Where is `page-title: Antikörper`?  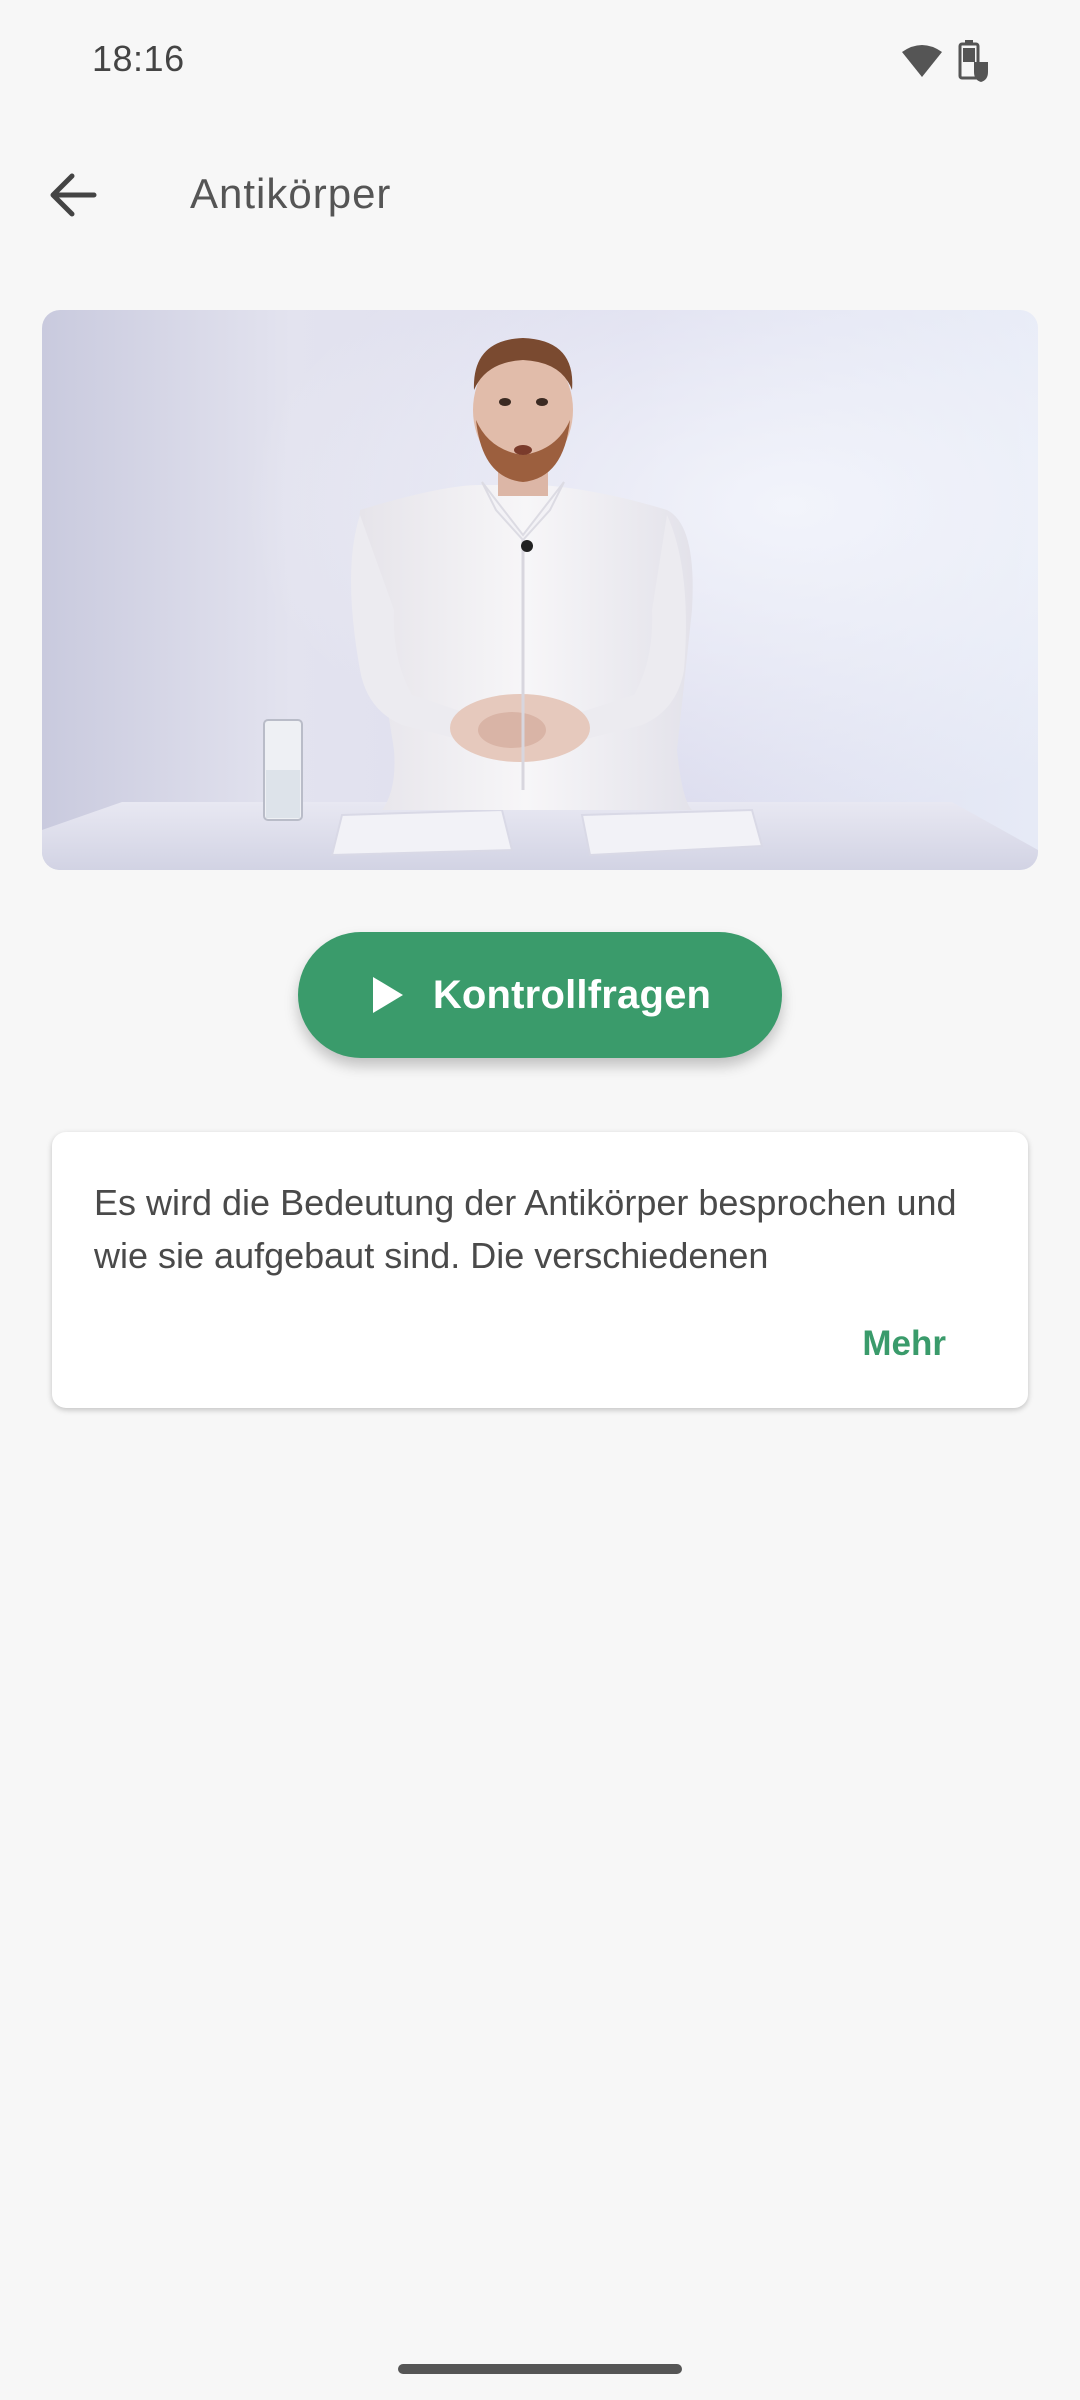 page-title: Antikörper is located at coordinates (291, 193).